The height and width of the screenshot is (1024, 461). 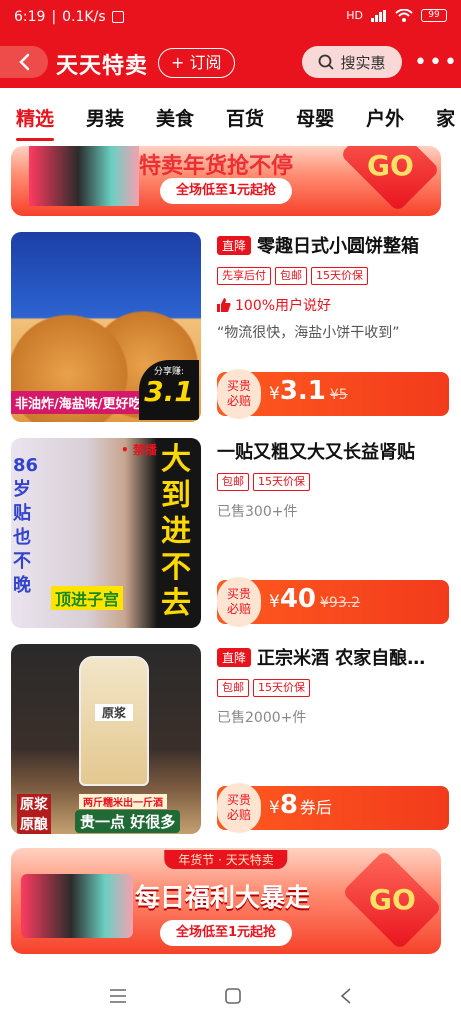 I want to click on menu-icon, so click(x=118, y=996).